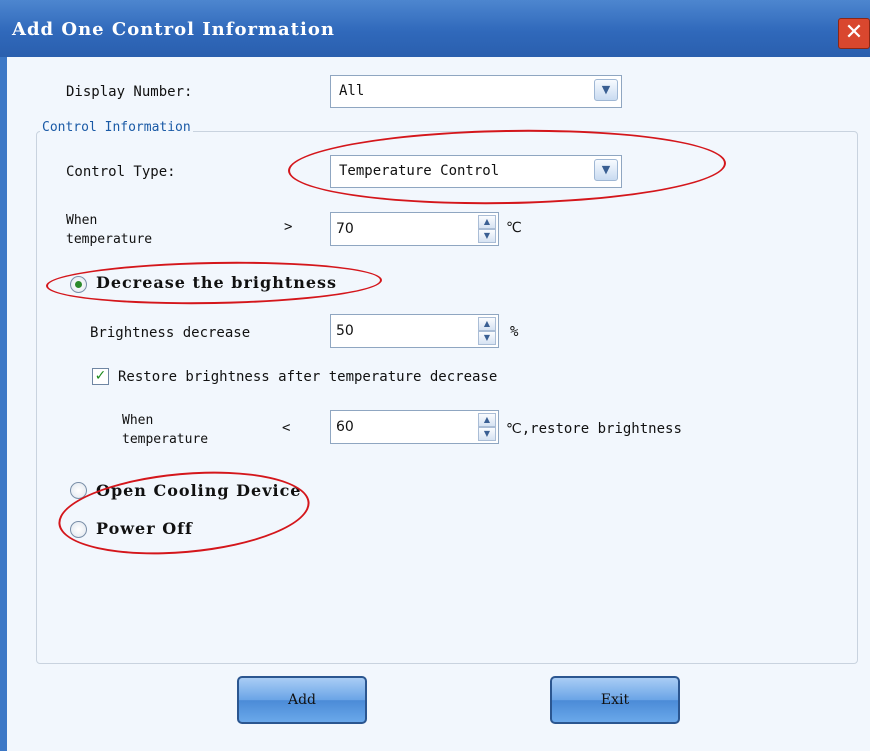 This screenshot has height=751, width=870. What do you see at coordinates (854, 33) in the screenshot?
I see `close-icon: ✕` at bounding box center [854, 33].